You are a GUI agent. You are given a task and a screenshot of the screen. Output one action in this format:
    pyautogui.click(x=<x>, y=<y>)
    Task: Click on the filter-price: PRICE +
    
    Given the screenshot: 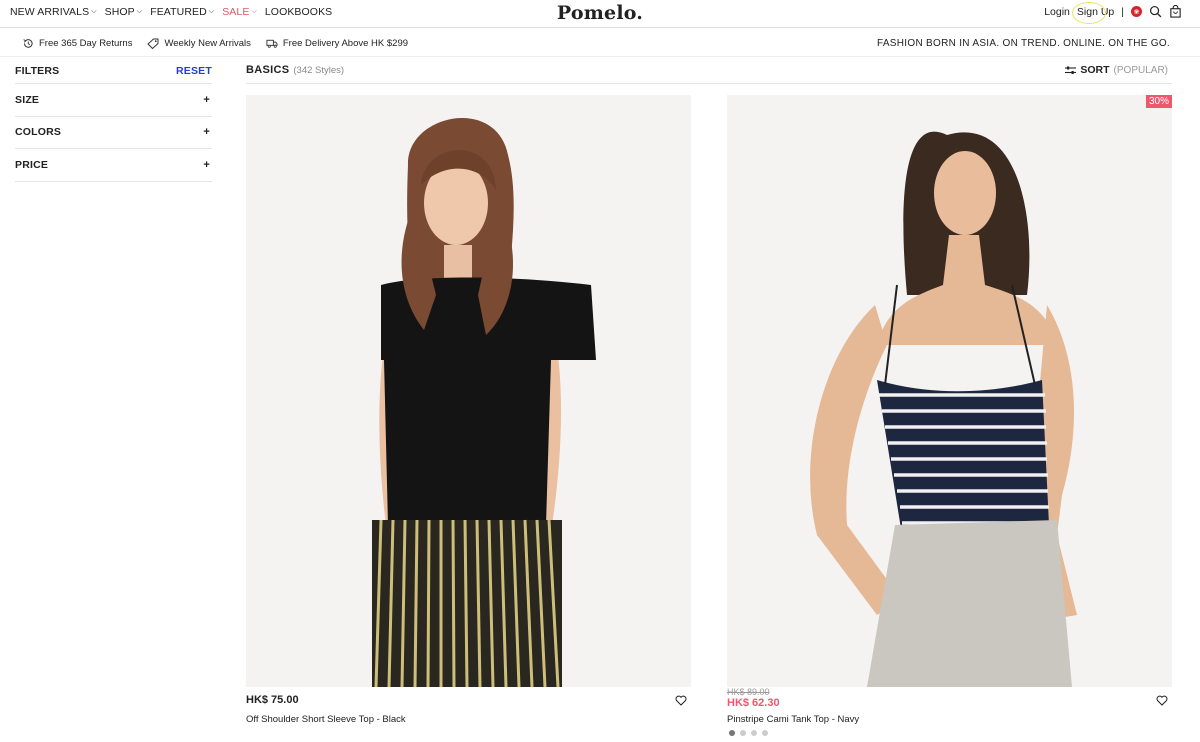 What is the action you would take?
    pyautogui.click(x=113, y=165)
    